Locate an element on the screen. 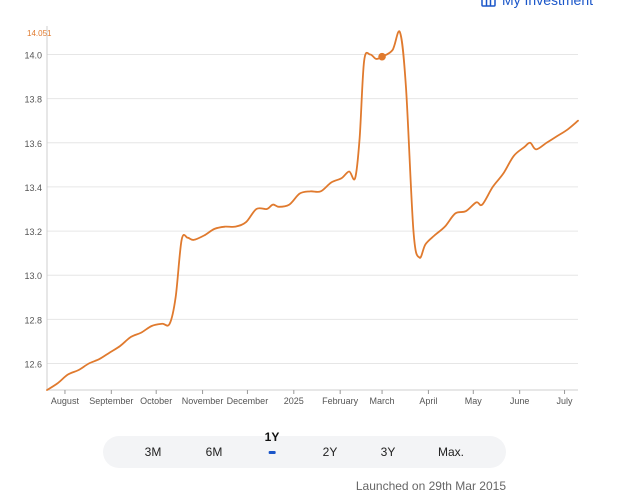 This screenshot has height=500, width=637. x-tick-label: 2025 is located at coordinates (294, 401).